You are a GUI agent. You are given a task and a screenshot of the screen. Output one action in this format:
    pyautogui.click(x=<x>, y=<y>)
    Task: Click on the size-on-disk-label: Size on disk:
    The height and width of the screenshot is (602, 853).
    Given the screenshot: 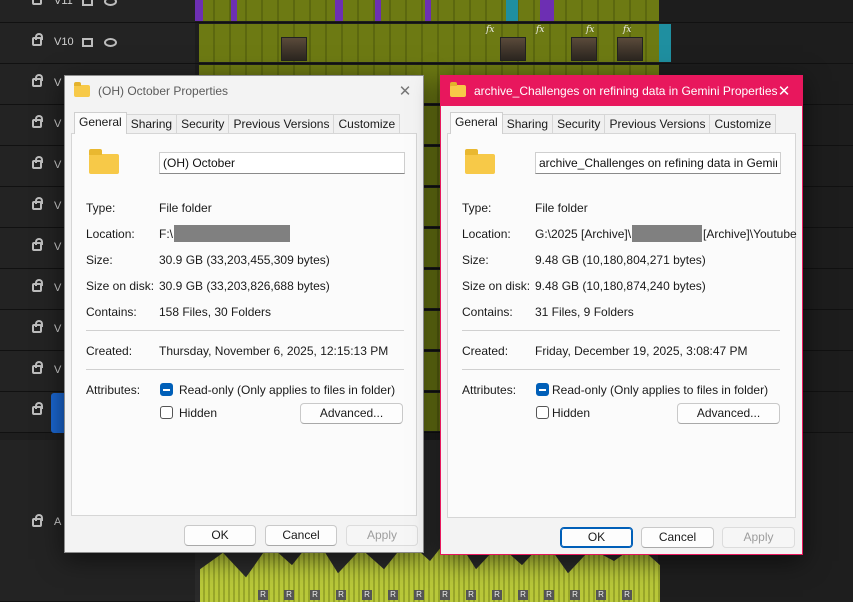 What is the action you would take?
    pyautogui.click(x=496, y=286)
    